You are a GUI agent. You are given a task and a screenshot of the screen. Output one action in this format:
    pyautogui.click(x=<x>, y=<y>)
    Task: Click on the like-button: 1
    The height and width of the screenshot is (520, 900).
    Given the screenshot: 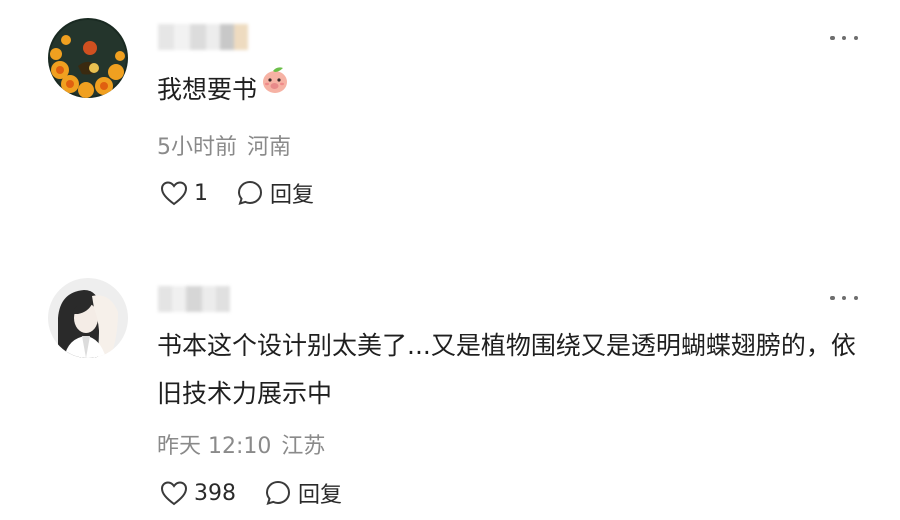 What is the action you would take?
    pyautogui.click(x=184, y=193)
    